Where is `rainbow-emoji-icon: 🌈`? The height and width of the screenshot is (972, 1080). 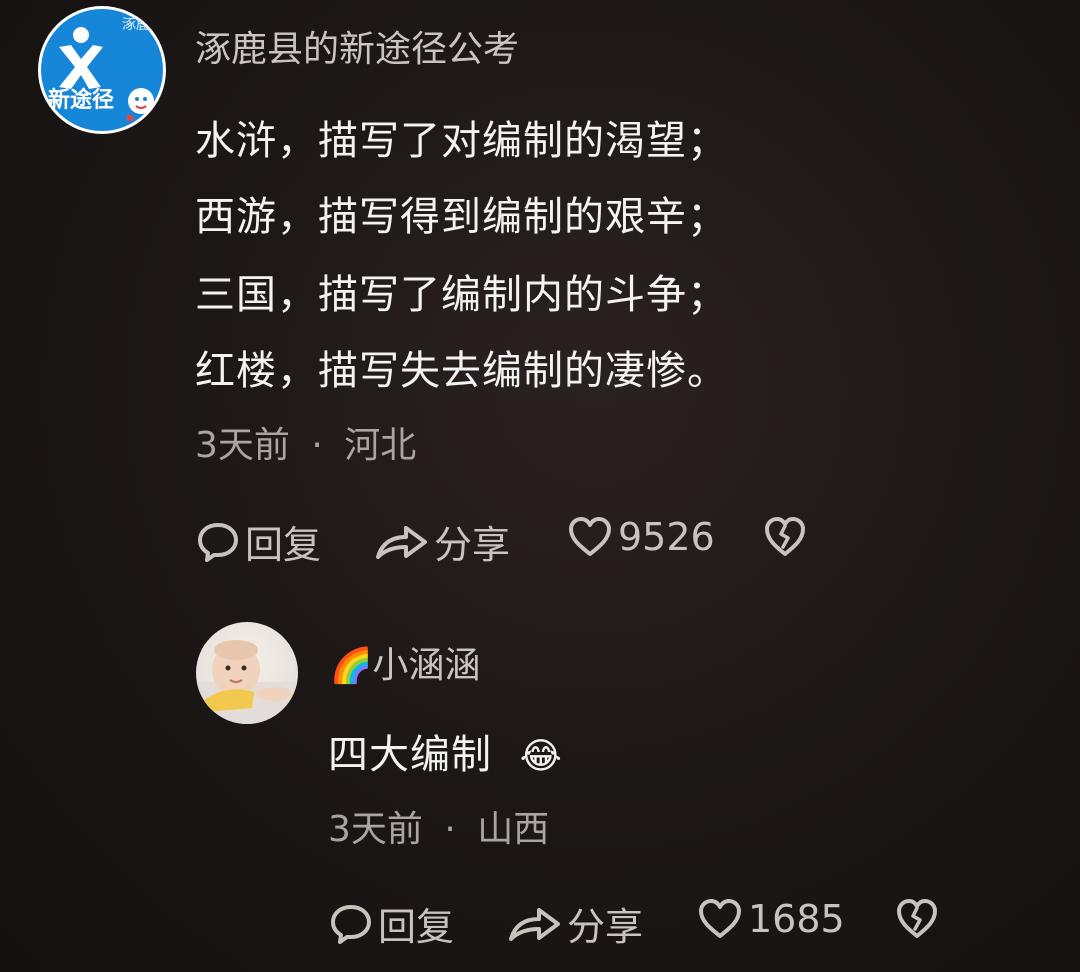
rainbow-emoji-icon: 🌈 is located at coordinates (351, 666).